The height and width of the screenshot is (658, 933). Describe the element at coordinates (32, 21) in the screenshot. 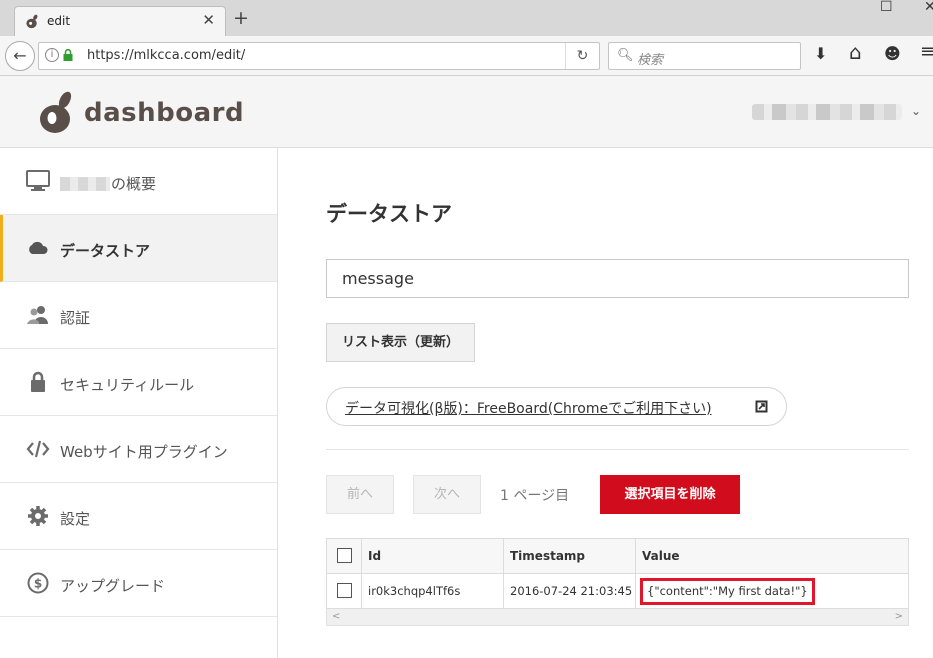

I see `milkcocoa-favicon-icon` at that location.